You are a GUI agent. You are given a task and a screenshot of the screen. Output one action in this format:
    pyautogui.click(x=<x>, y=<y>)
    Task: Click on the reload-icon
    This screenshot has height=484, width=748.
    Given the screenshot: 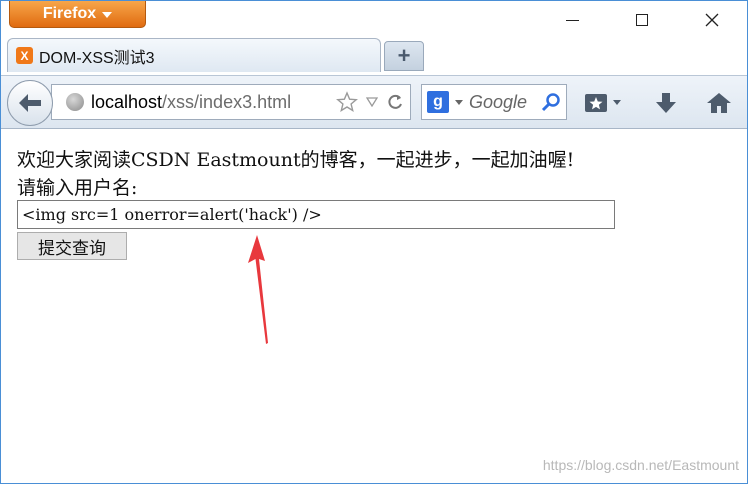 What is the action you would take?
    pyautogui.click(x=395, y=102)
    